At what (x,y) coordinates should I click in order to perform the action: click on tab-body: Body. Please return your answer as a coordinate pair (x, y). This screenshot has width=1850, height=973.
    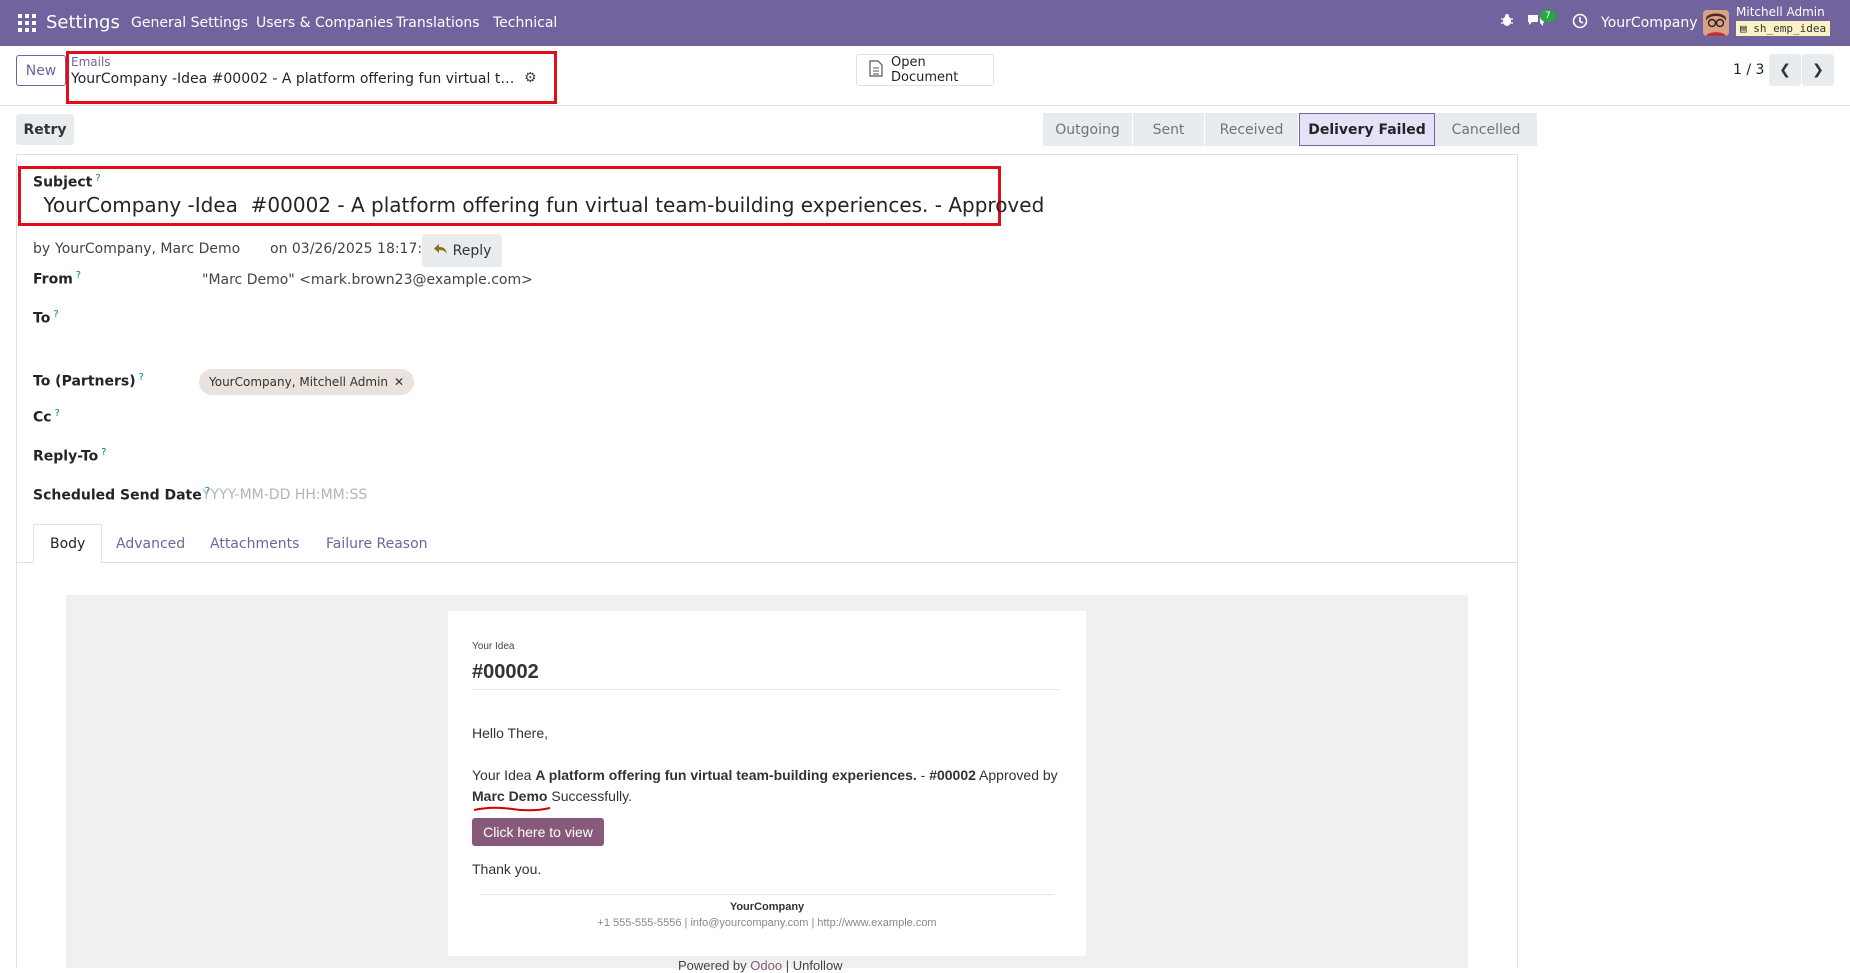
    Looking at the image, I should click on (68, 543).